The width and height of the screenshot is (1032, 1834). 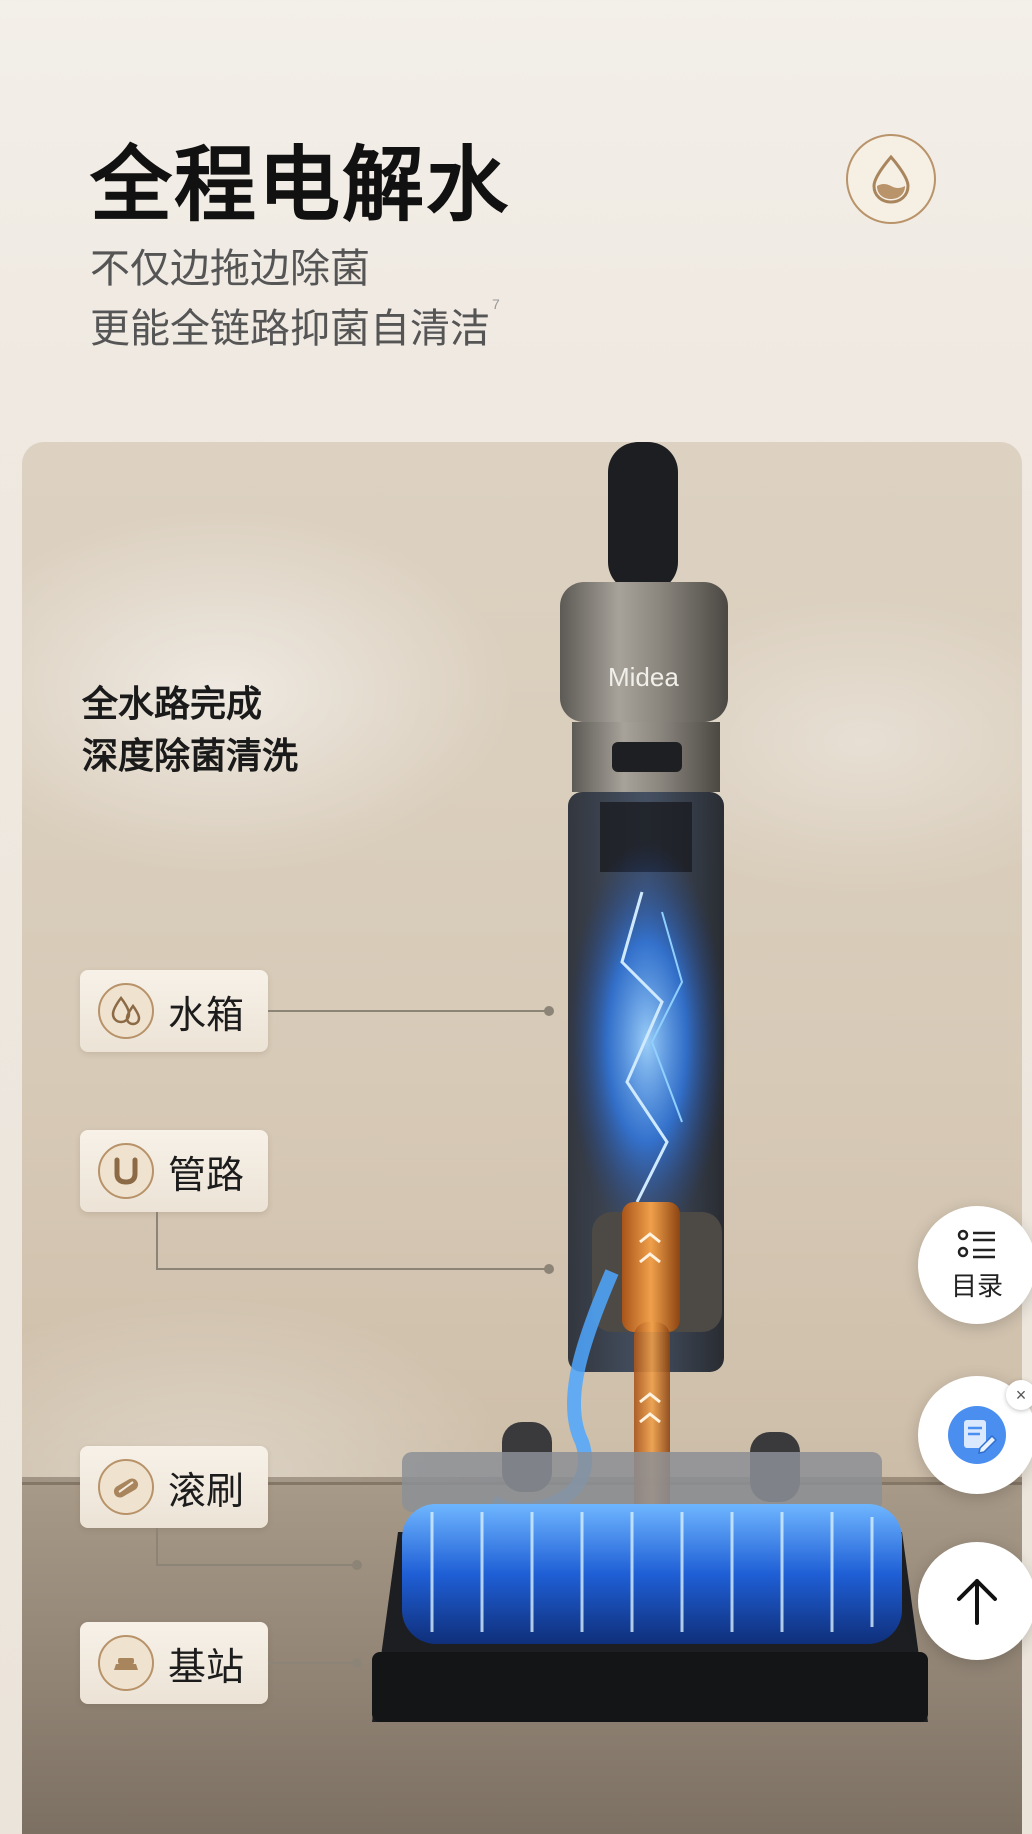 What do you see at coordinates (496, 304) in the screenshot?
I see `footnote-marker: 7` at bounding box center [496, 304].